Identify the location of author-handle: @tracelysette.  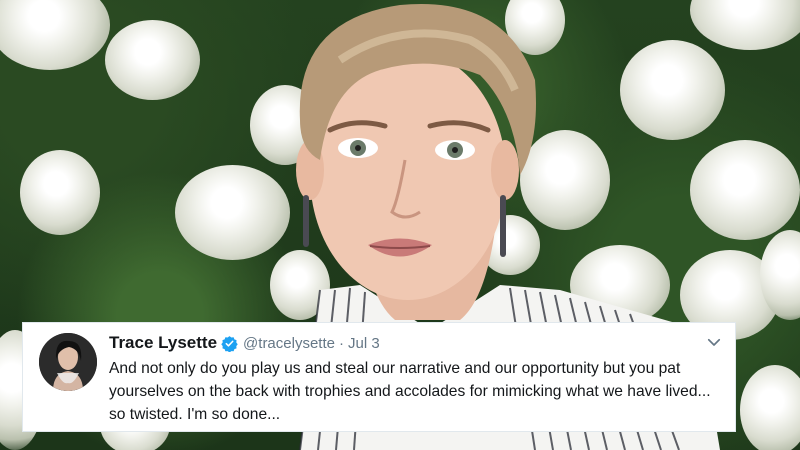
(289, 343).